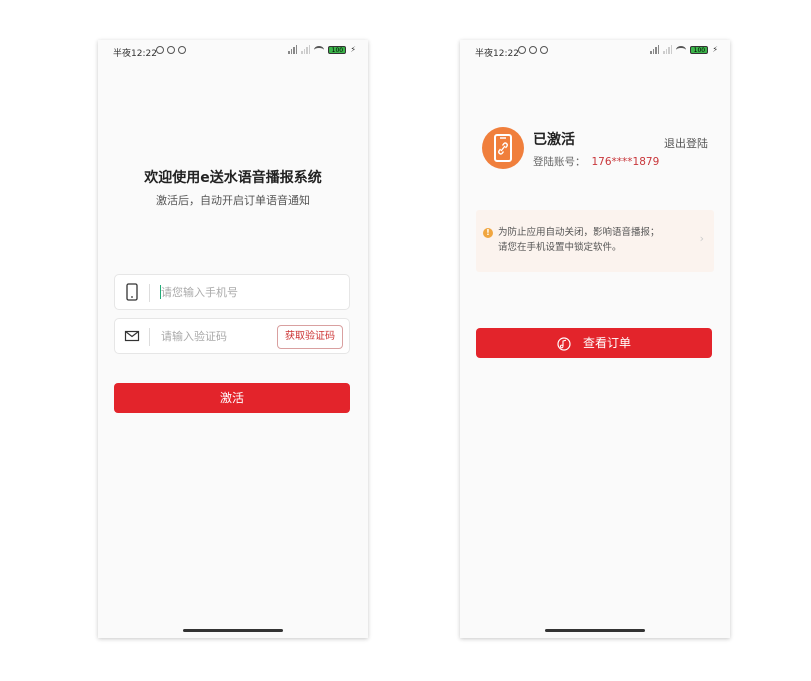 The width and height of the screenshot is (811, 681). What do you see at coordinates (606, 343) in the screenshot?
I see `view-orders-label: 查看订单` at bounding box center [606, 343].